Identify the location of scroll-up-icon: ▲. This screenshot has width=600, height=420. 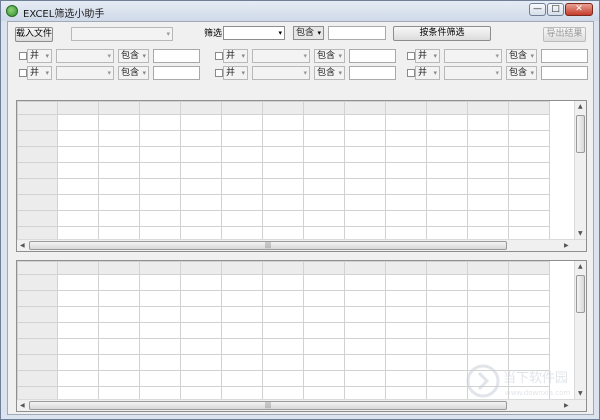
(580, 266).